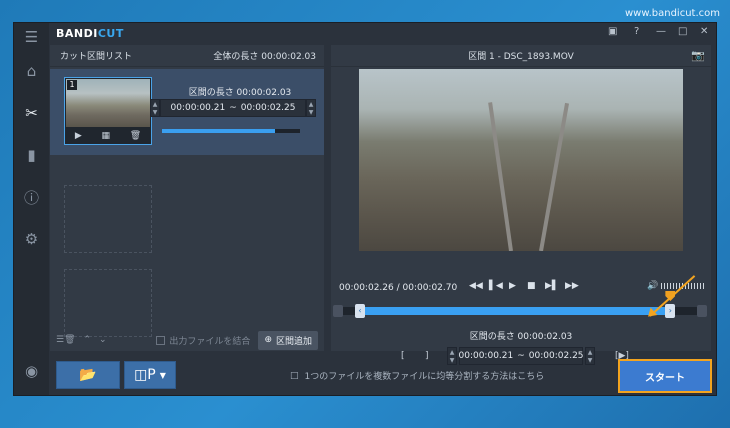 The width and height of the screenshot is (730, 428). I want to click on dropdown-icon: ▼, so click(163, 375).